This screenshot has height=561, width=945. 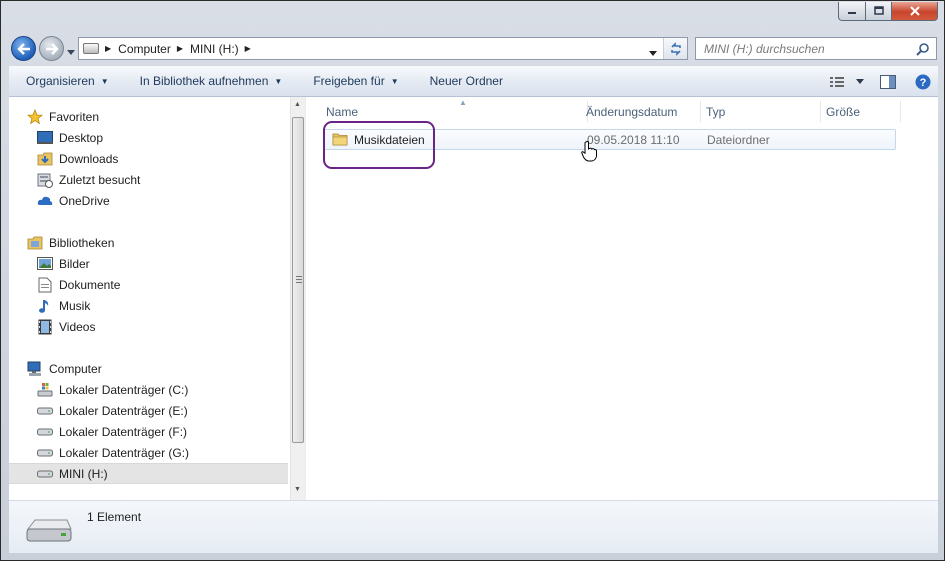 What do you see at coordinates (123, 431) in the screenshot?
I see `nav-label: Lokaler Datenträger (F:)` at bounding box center [123, 431].